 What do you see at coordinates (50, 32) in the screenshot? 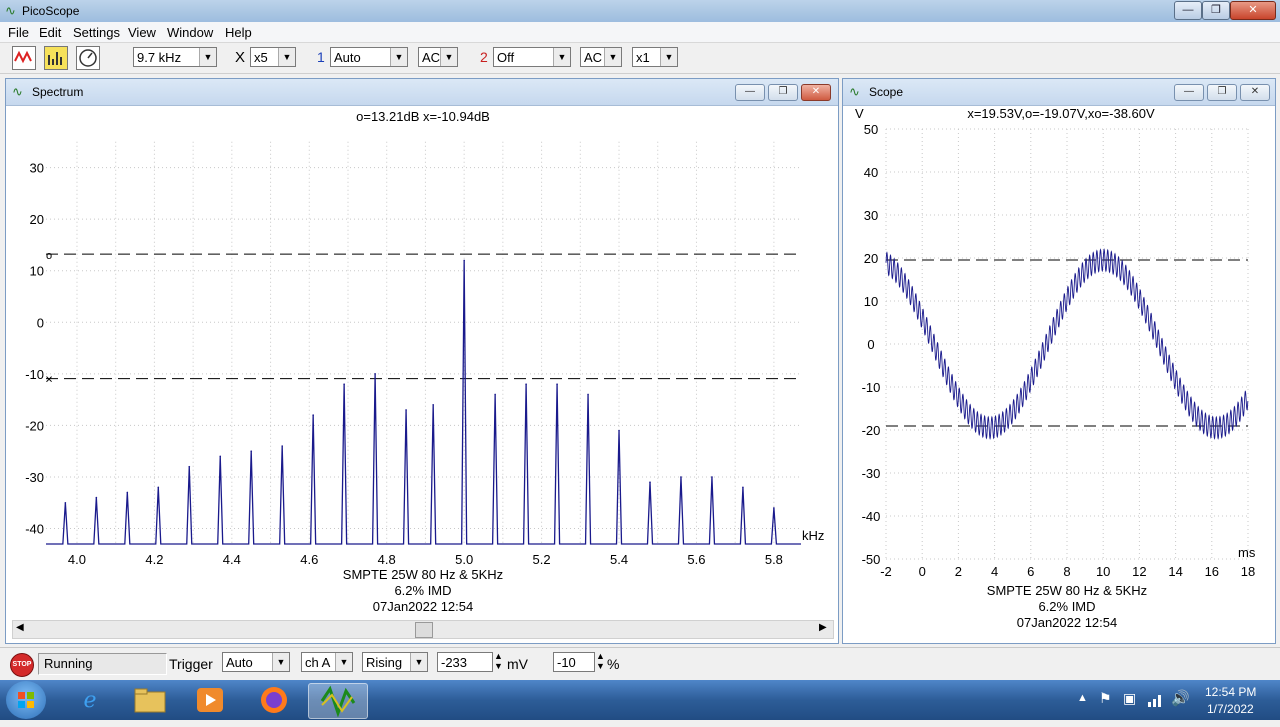
I see `menu-edit: Edit` at bounding box center [50, 32].